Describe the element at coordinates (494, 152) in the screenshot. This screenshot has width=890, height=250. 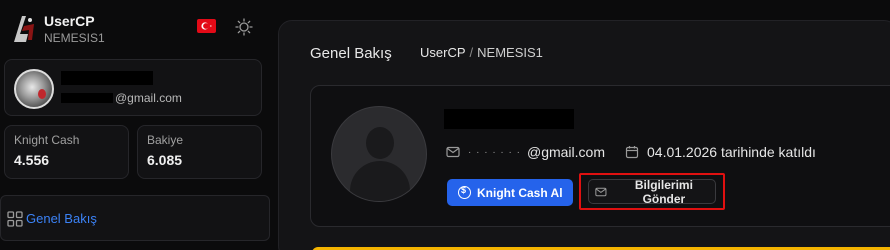
I see `masked-email: · · · · · · ·` at that location.